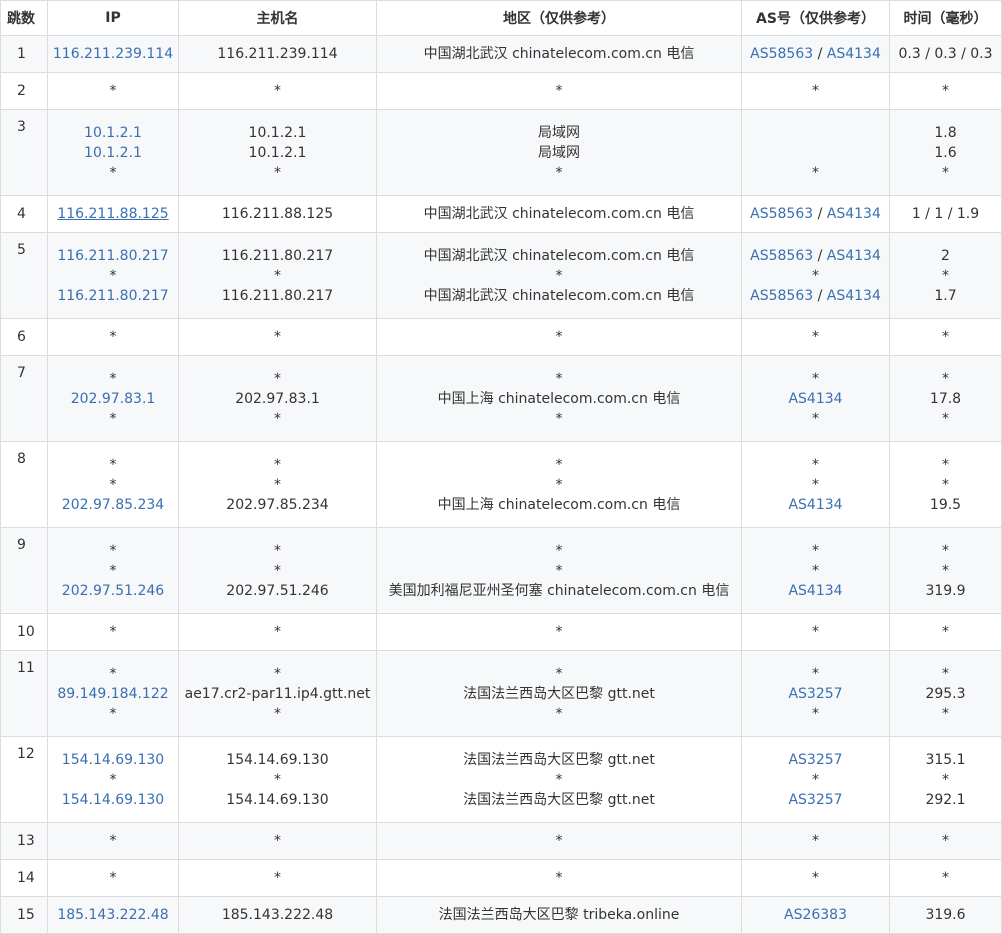  I want to click on as-line: AS3257, so click(815, 694).